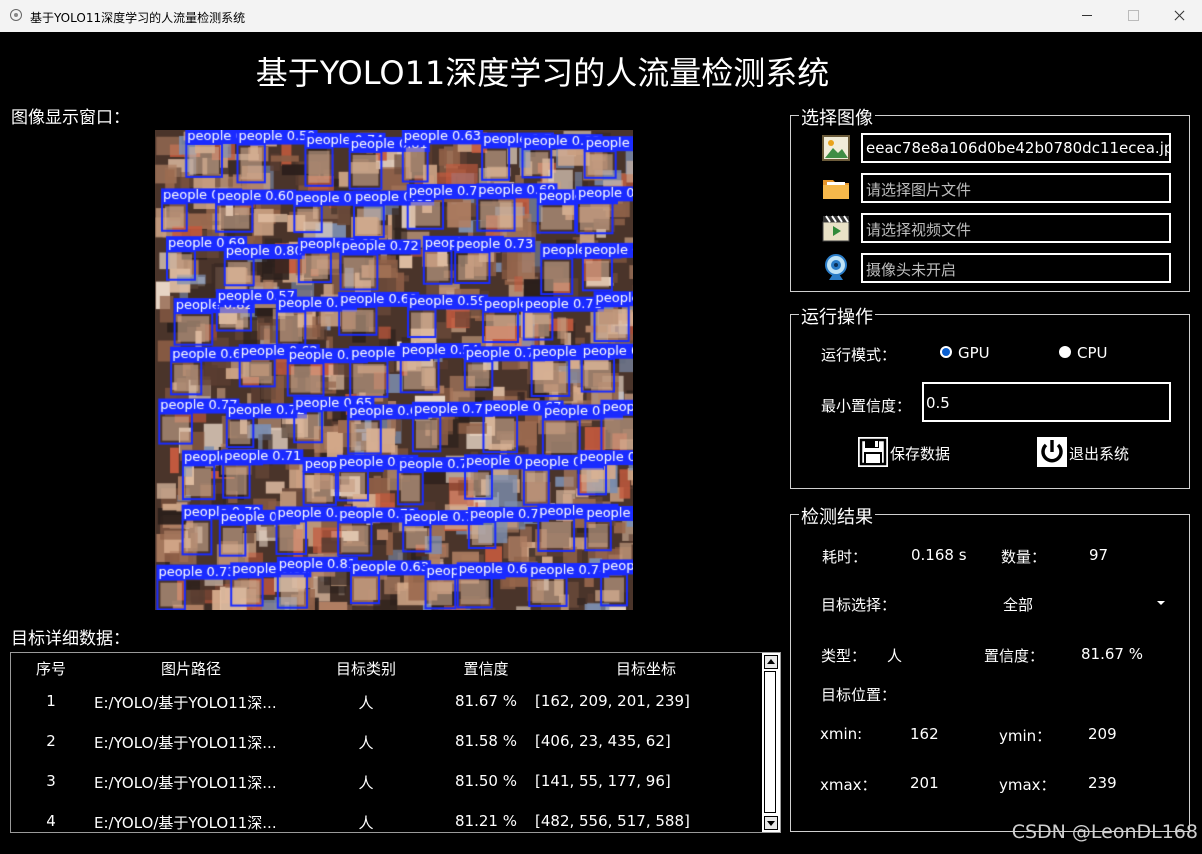  Describe the element at coordinates (837, 516) in the screenshot. I see `results-title: 检测结果` at that location.